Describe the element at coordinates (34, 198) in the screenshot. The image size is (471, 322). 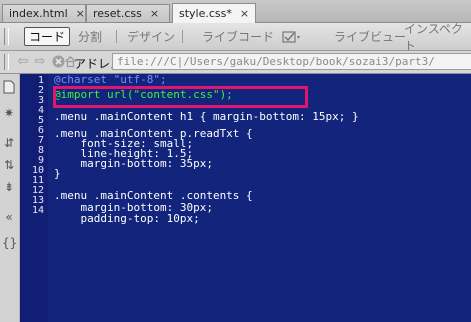
I see `line-number-gutter: 1 2 3 4 5 6 7 8 9 10 11 12 13 14` at that location.